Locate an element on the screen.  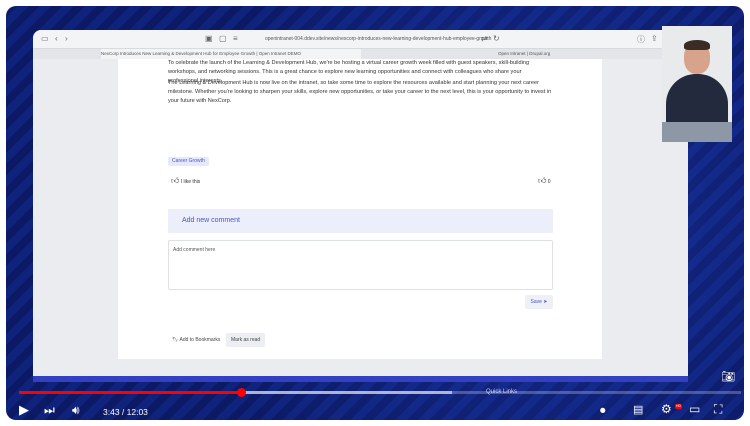
comment-section-header: Add new comment is located at coordinates (360, 221).